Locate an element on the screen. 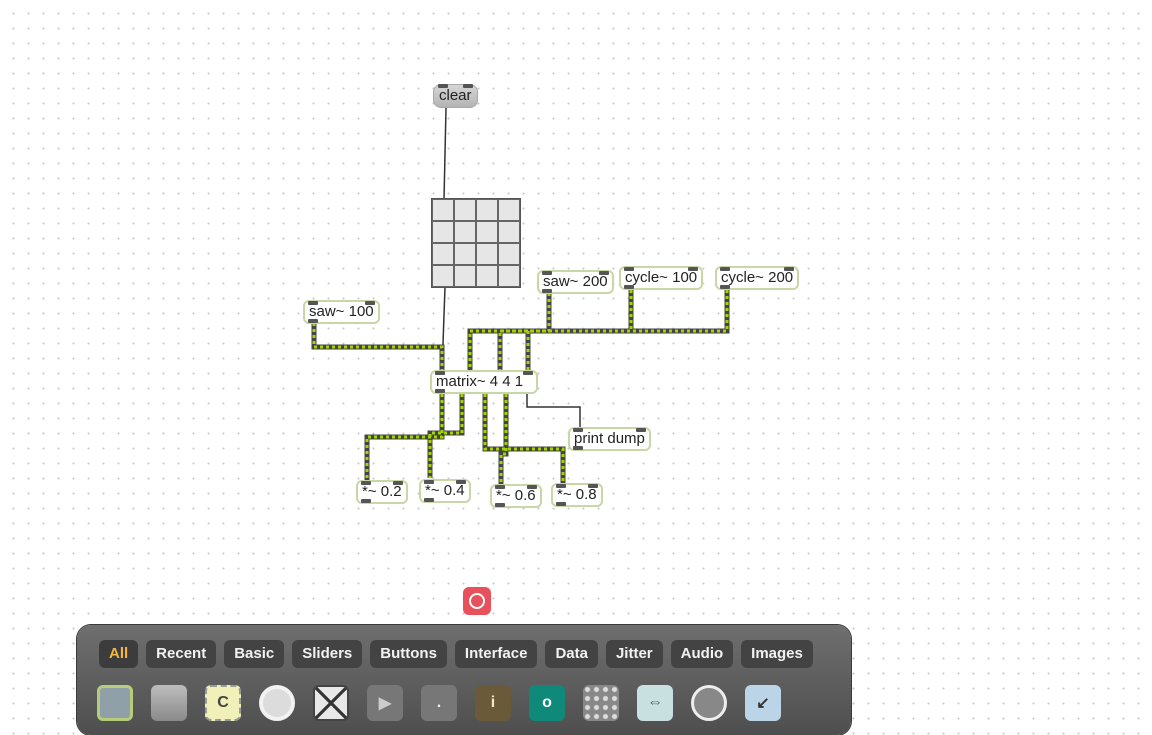  tab-audio: Audio is located at coordinates (702, 654).